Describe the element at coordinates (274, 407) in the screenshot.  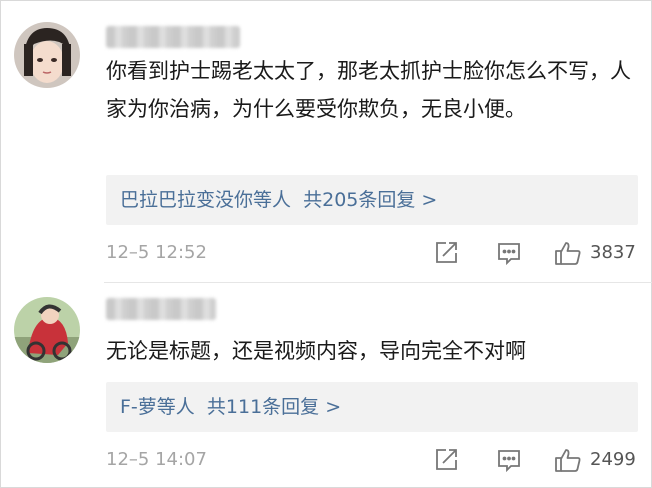
I see `reply-count-link: 共111条回复 >` at that location.